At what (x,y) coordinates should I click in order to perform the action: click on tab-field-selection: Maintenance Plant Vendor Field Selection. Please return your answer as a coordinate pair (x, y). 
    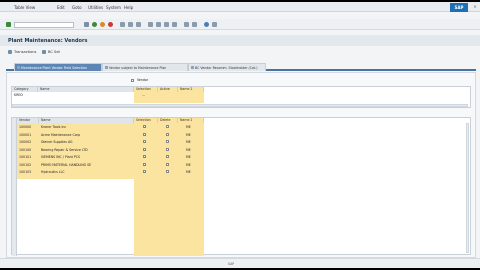
    Looking at the image, I should click on (58, 67).